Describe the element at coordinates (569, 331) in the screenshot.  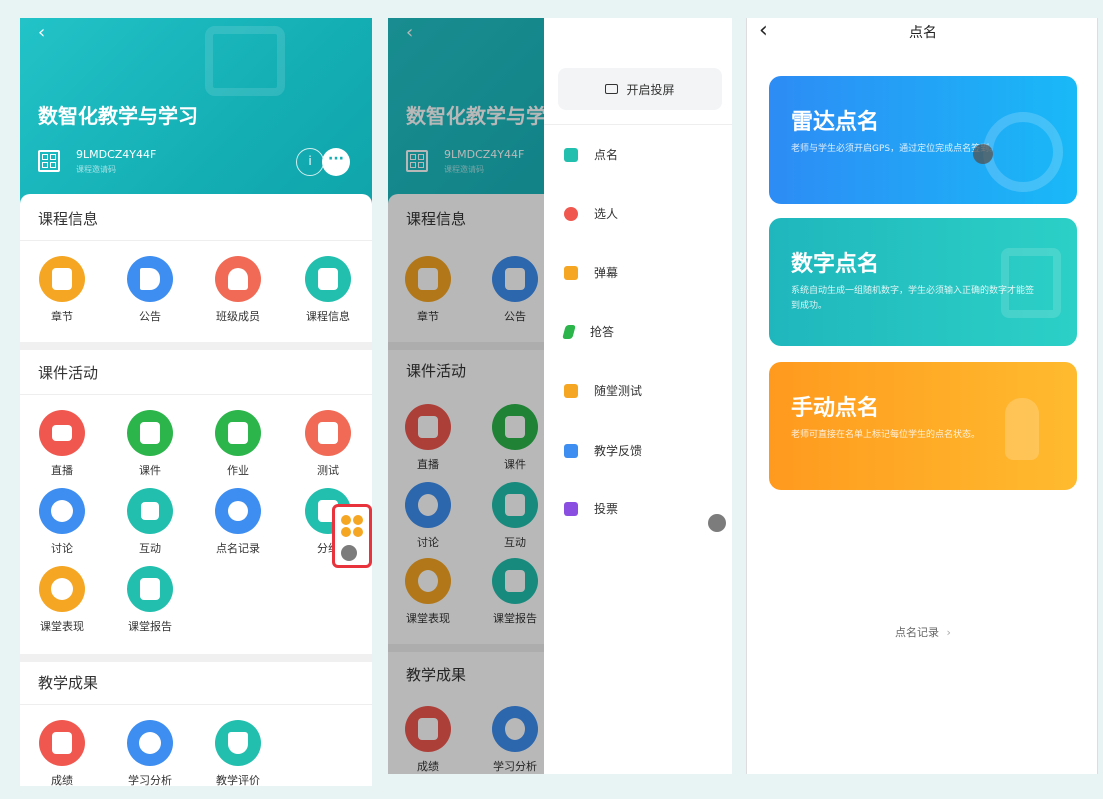
I see `quick-answer-icon` at that location.